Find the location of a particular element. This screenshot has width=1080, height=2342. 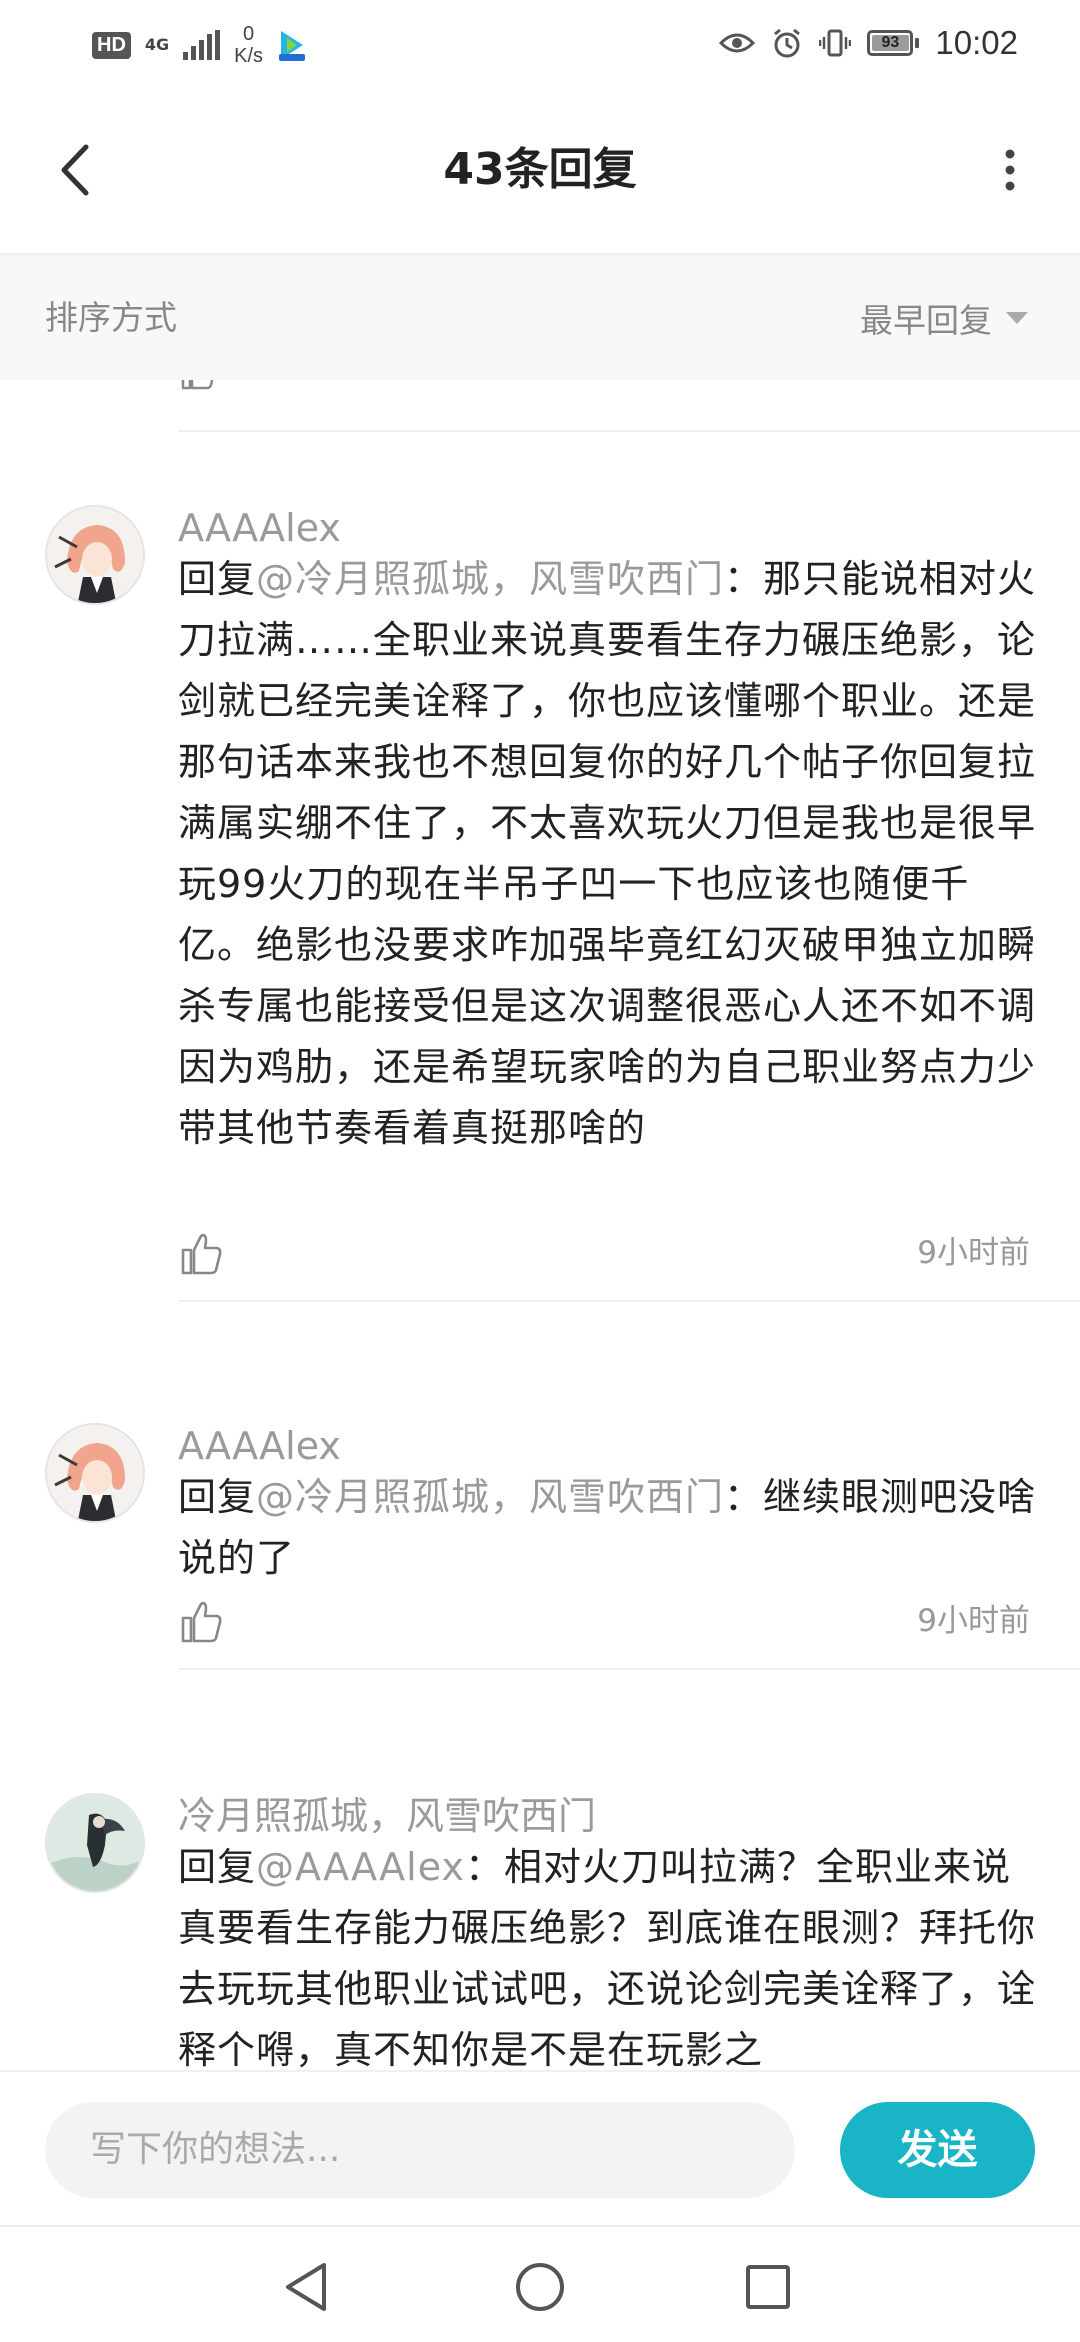

battery-level: 93 is located at coordinates (890, 42).